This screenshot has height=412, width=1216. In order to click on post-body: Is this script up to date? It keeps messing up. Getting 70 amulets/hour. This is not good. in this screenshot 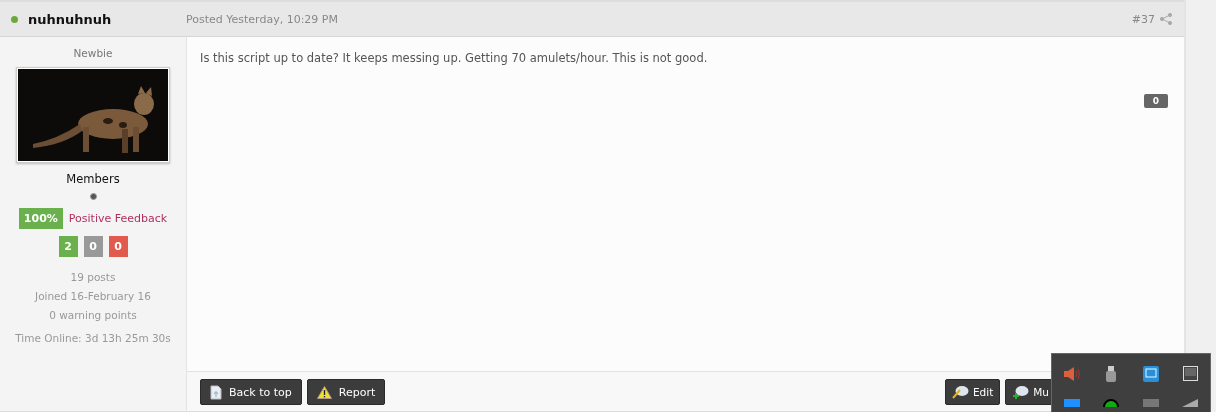, I will do `click(454, 57)`.